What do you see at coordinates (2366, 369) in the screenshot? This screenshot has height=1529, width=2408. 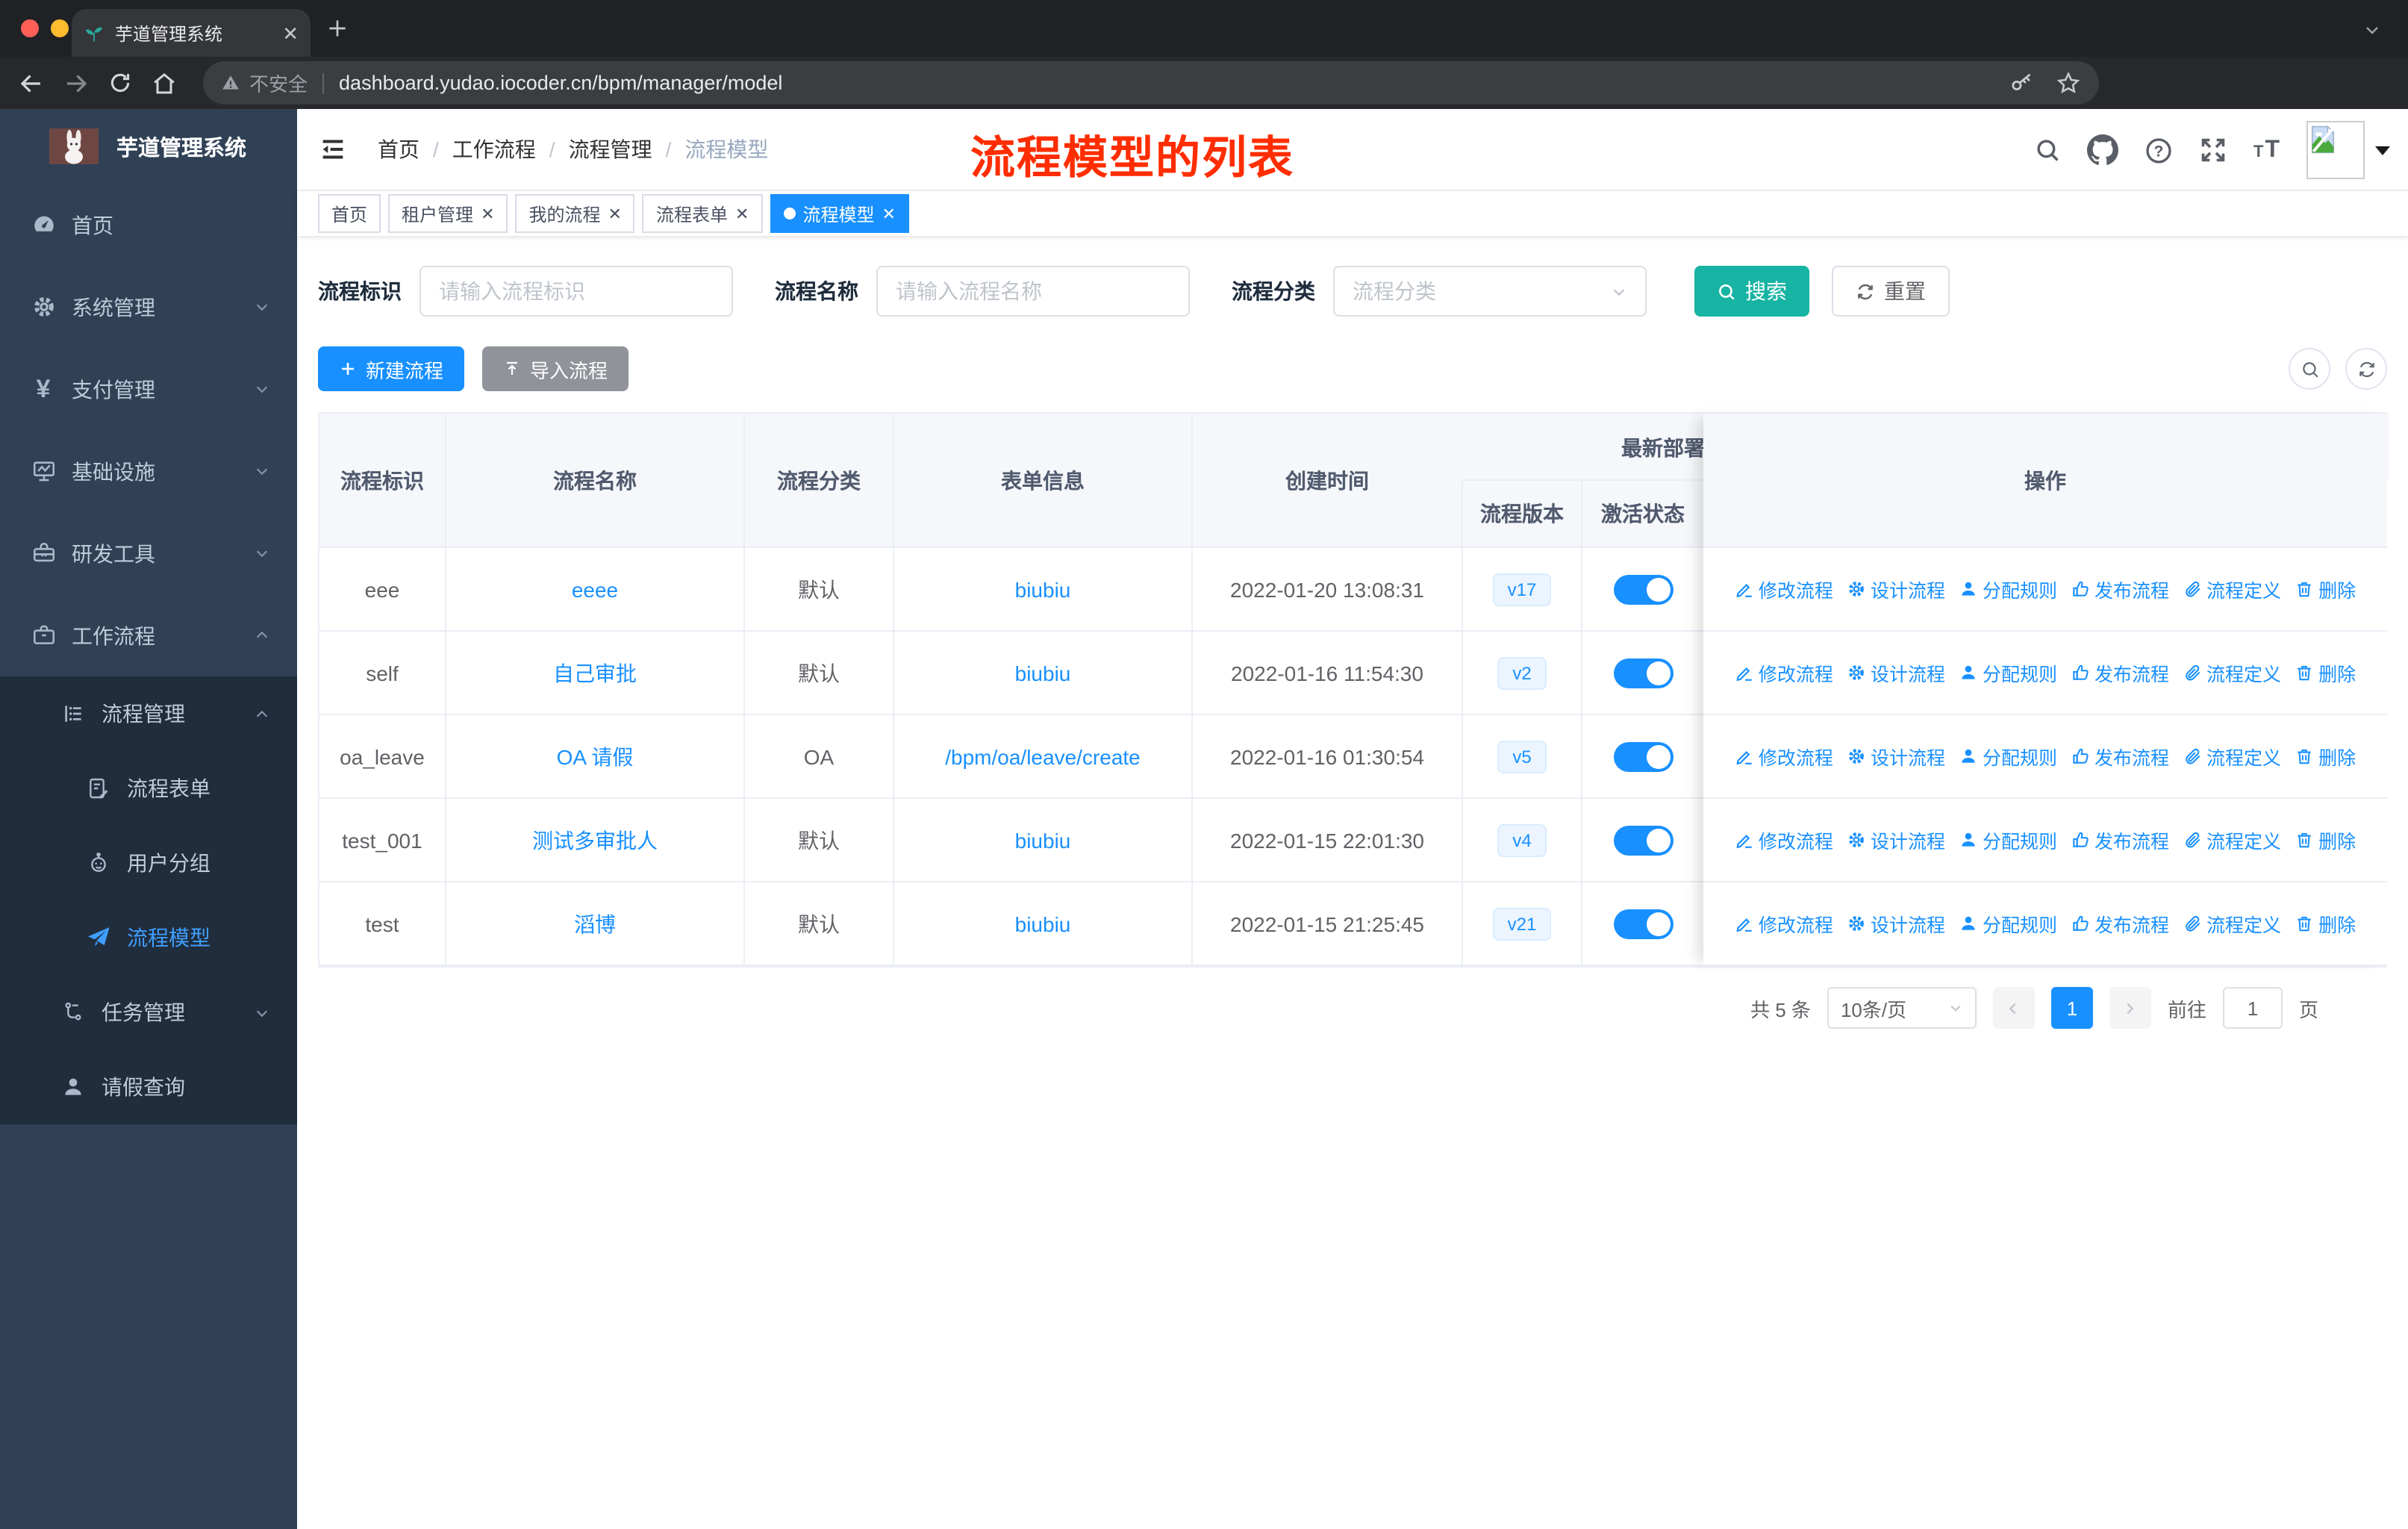 I see `refresh-table-button` at bounding box center [2366, 369].